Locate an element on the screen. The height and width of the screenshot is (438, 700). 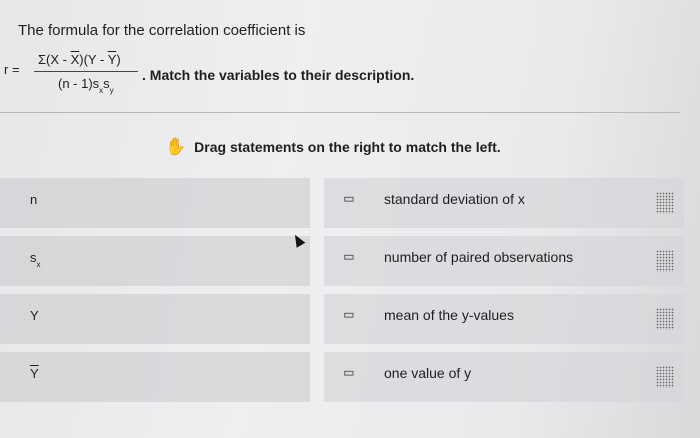
draggable-statement: ⊏⊐ standard deviation of x is located at coordinates (504, 203).